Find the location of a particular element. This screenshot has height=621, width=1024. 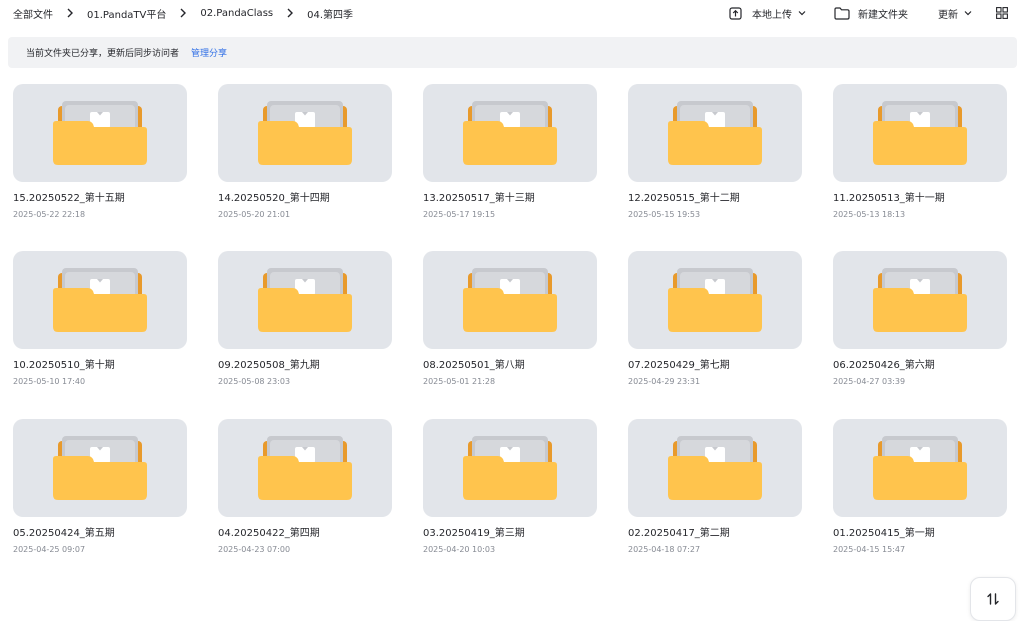

folder-card: 04.20250422_第四期 2025-04-23 07:00 is located at coordinates (306, 487).